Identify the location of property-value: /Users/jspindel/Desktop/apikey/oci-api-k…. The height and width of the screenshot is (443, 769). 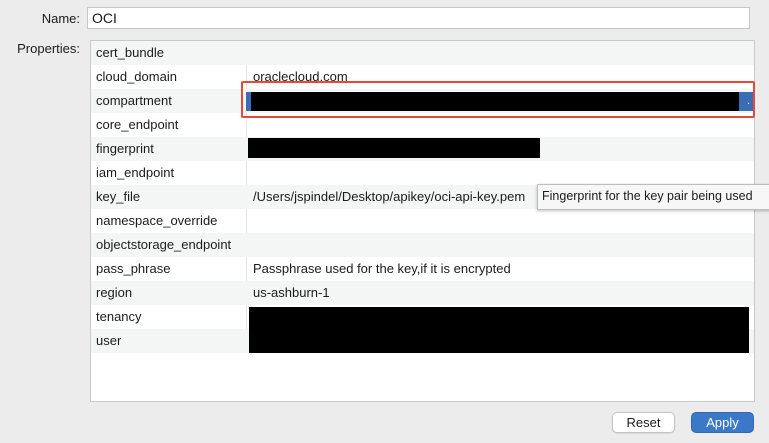
(389, 196).